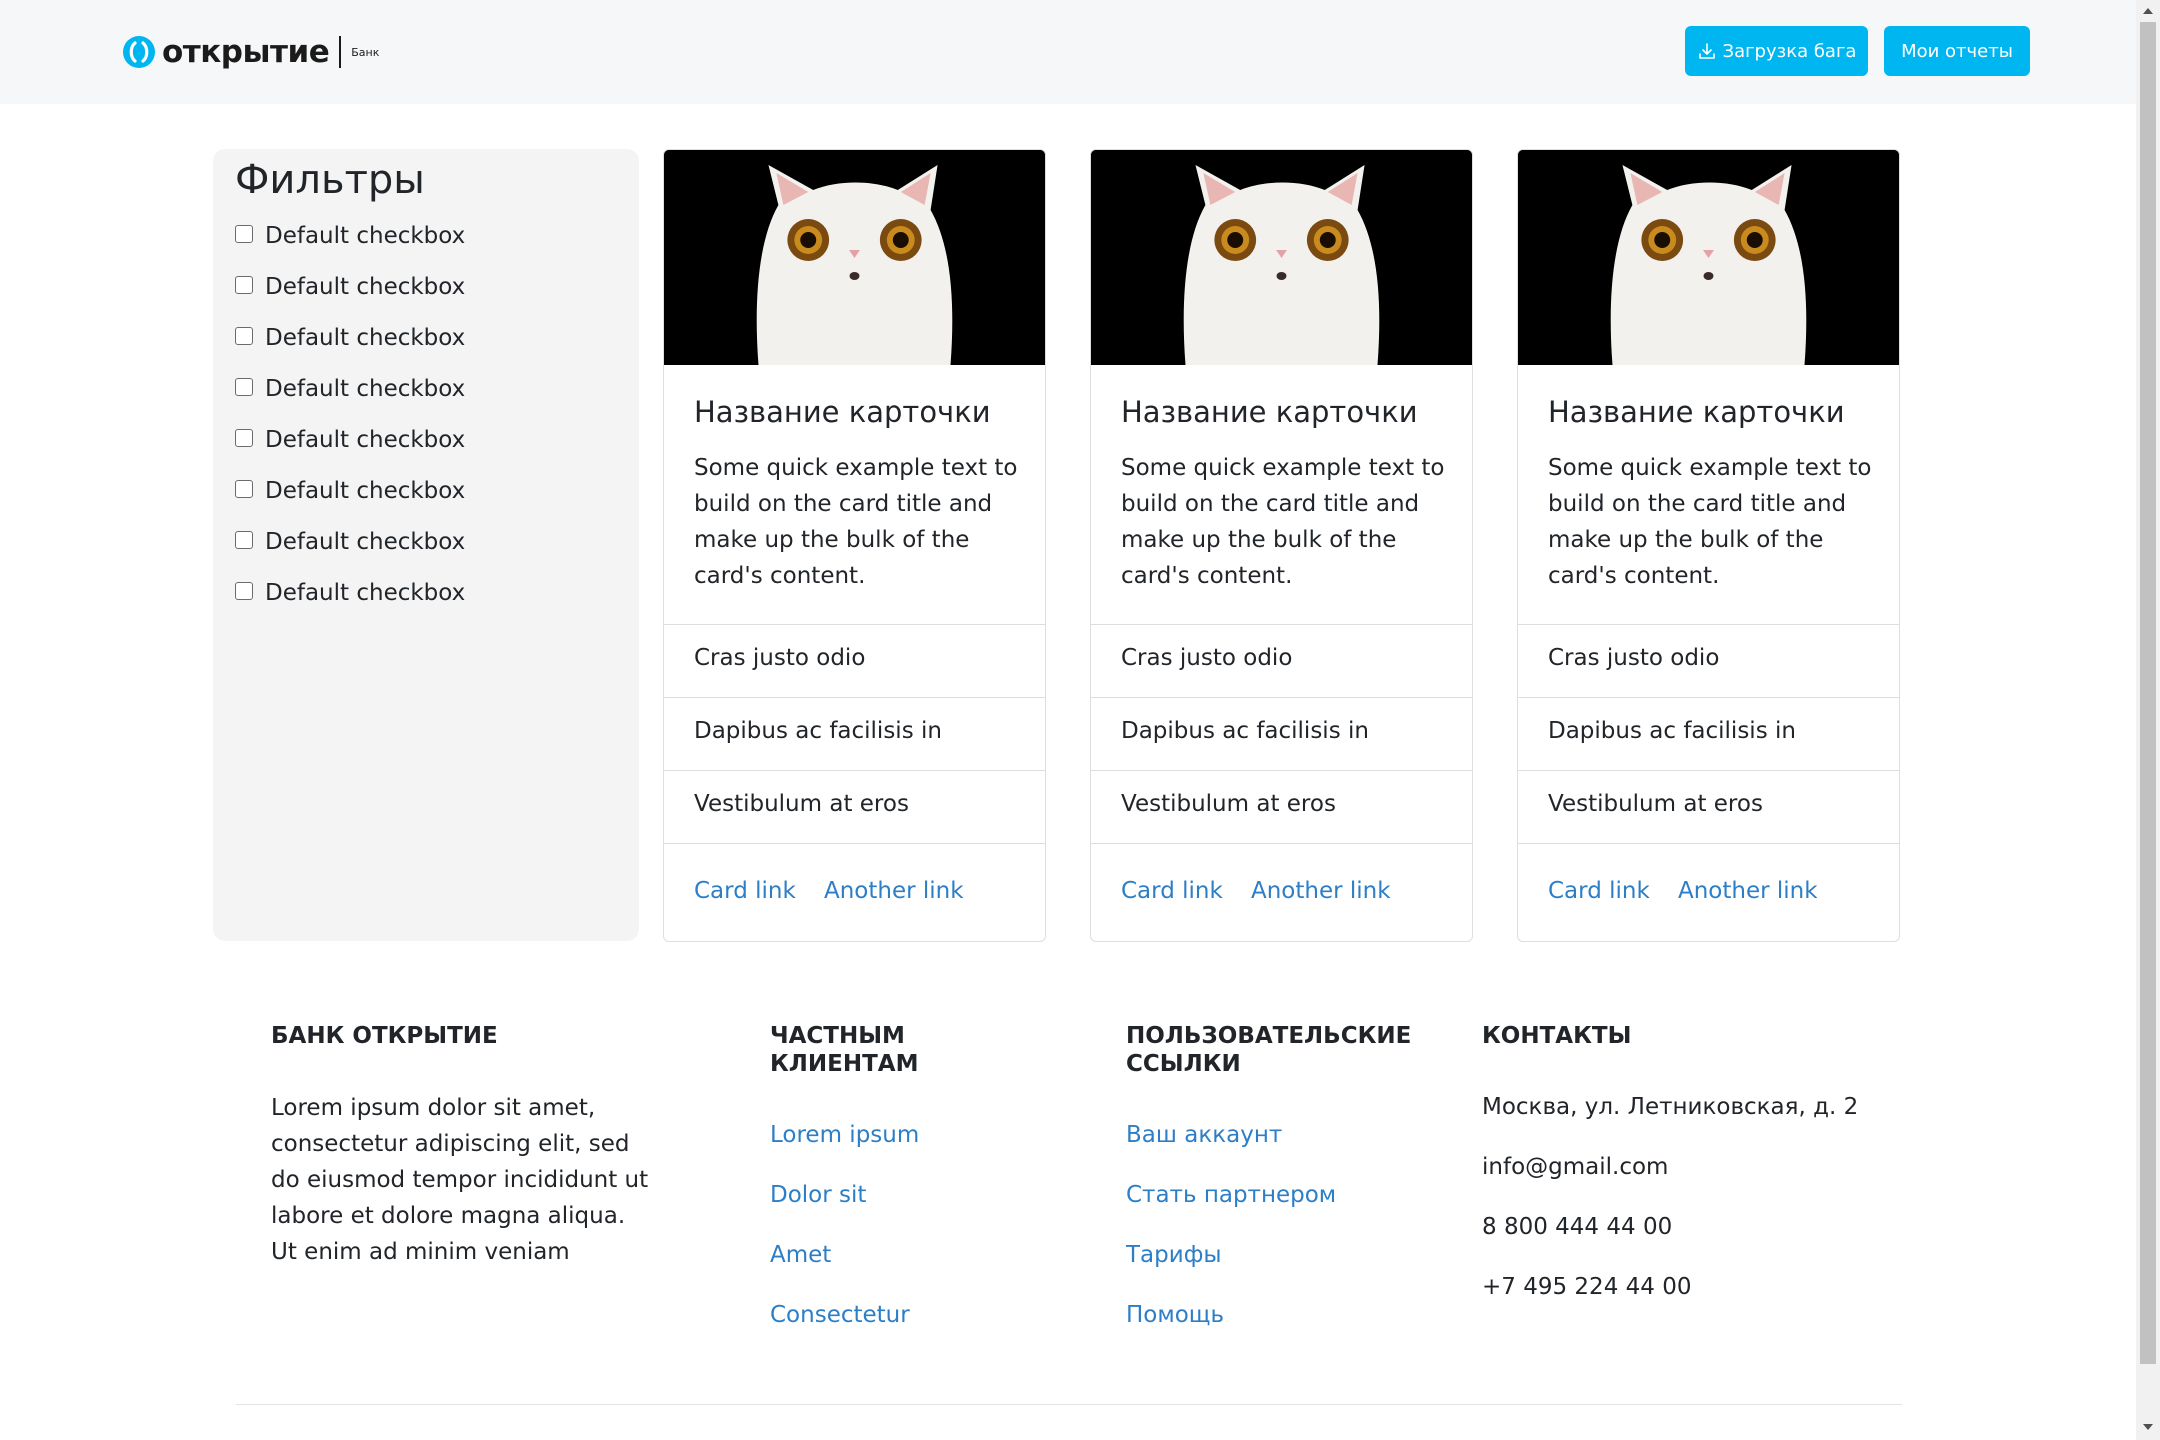 This screenshot has height=1440, width=2160. I want to click on footer-link-tariffs: Тарифы, so click(1174, 1255).